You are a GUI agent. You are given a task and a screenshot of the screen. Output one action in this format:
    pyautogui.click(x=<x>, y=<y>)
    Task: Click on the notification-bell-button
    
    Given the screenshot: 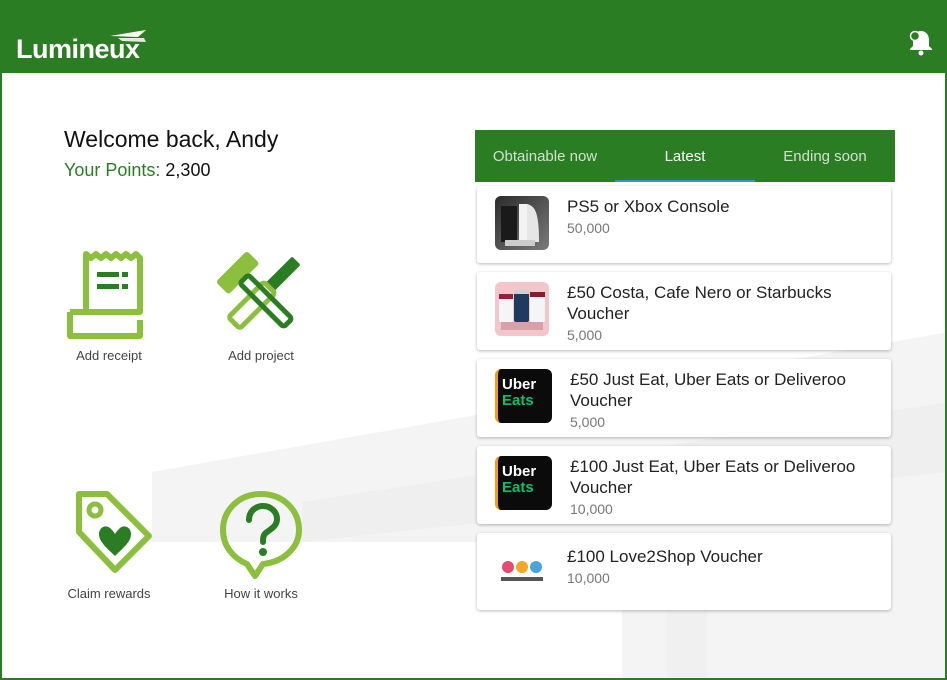 What is the action you would take?
    pyautogui.click(x=921, y=42)
    